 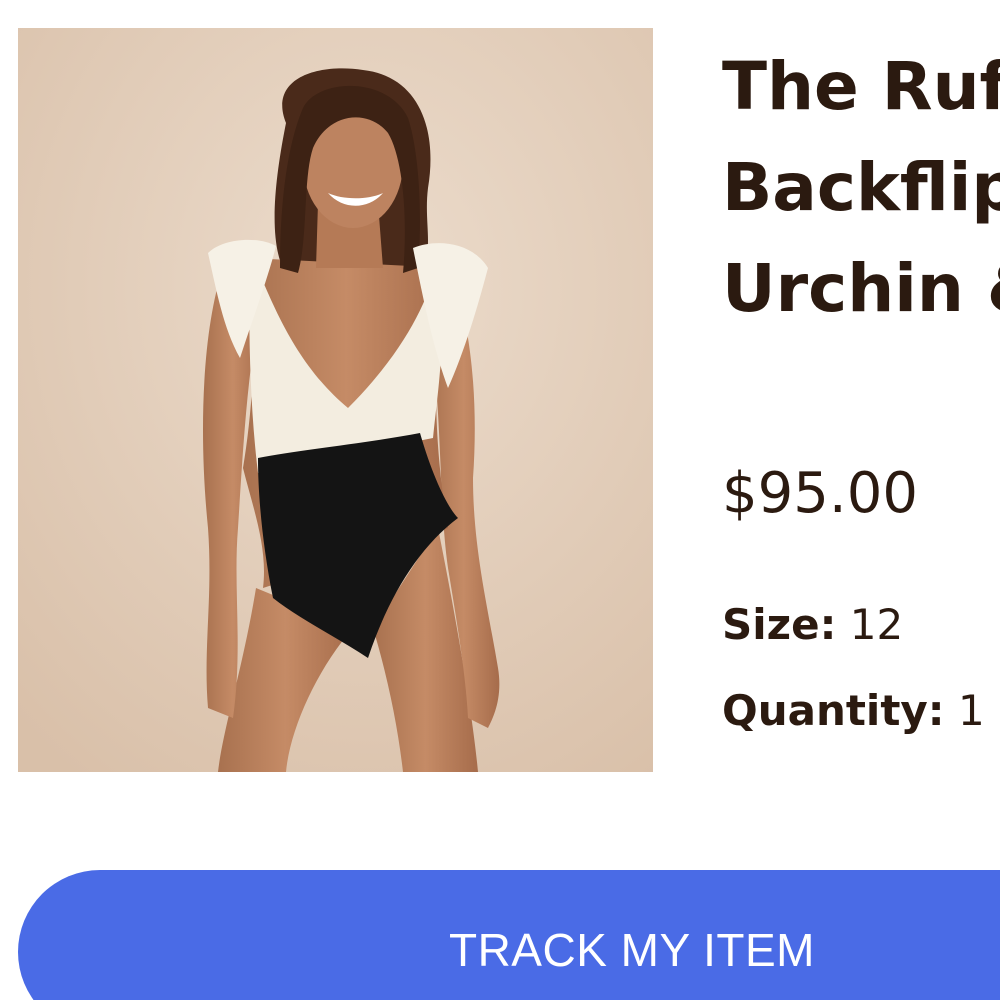 What do you see at coordinates (971, 710) in the screenshot?
I see `quantity-value: 1` at bounding box center [971, 710].